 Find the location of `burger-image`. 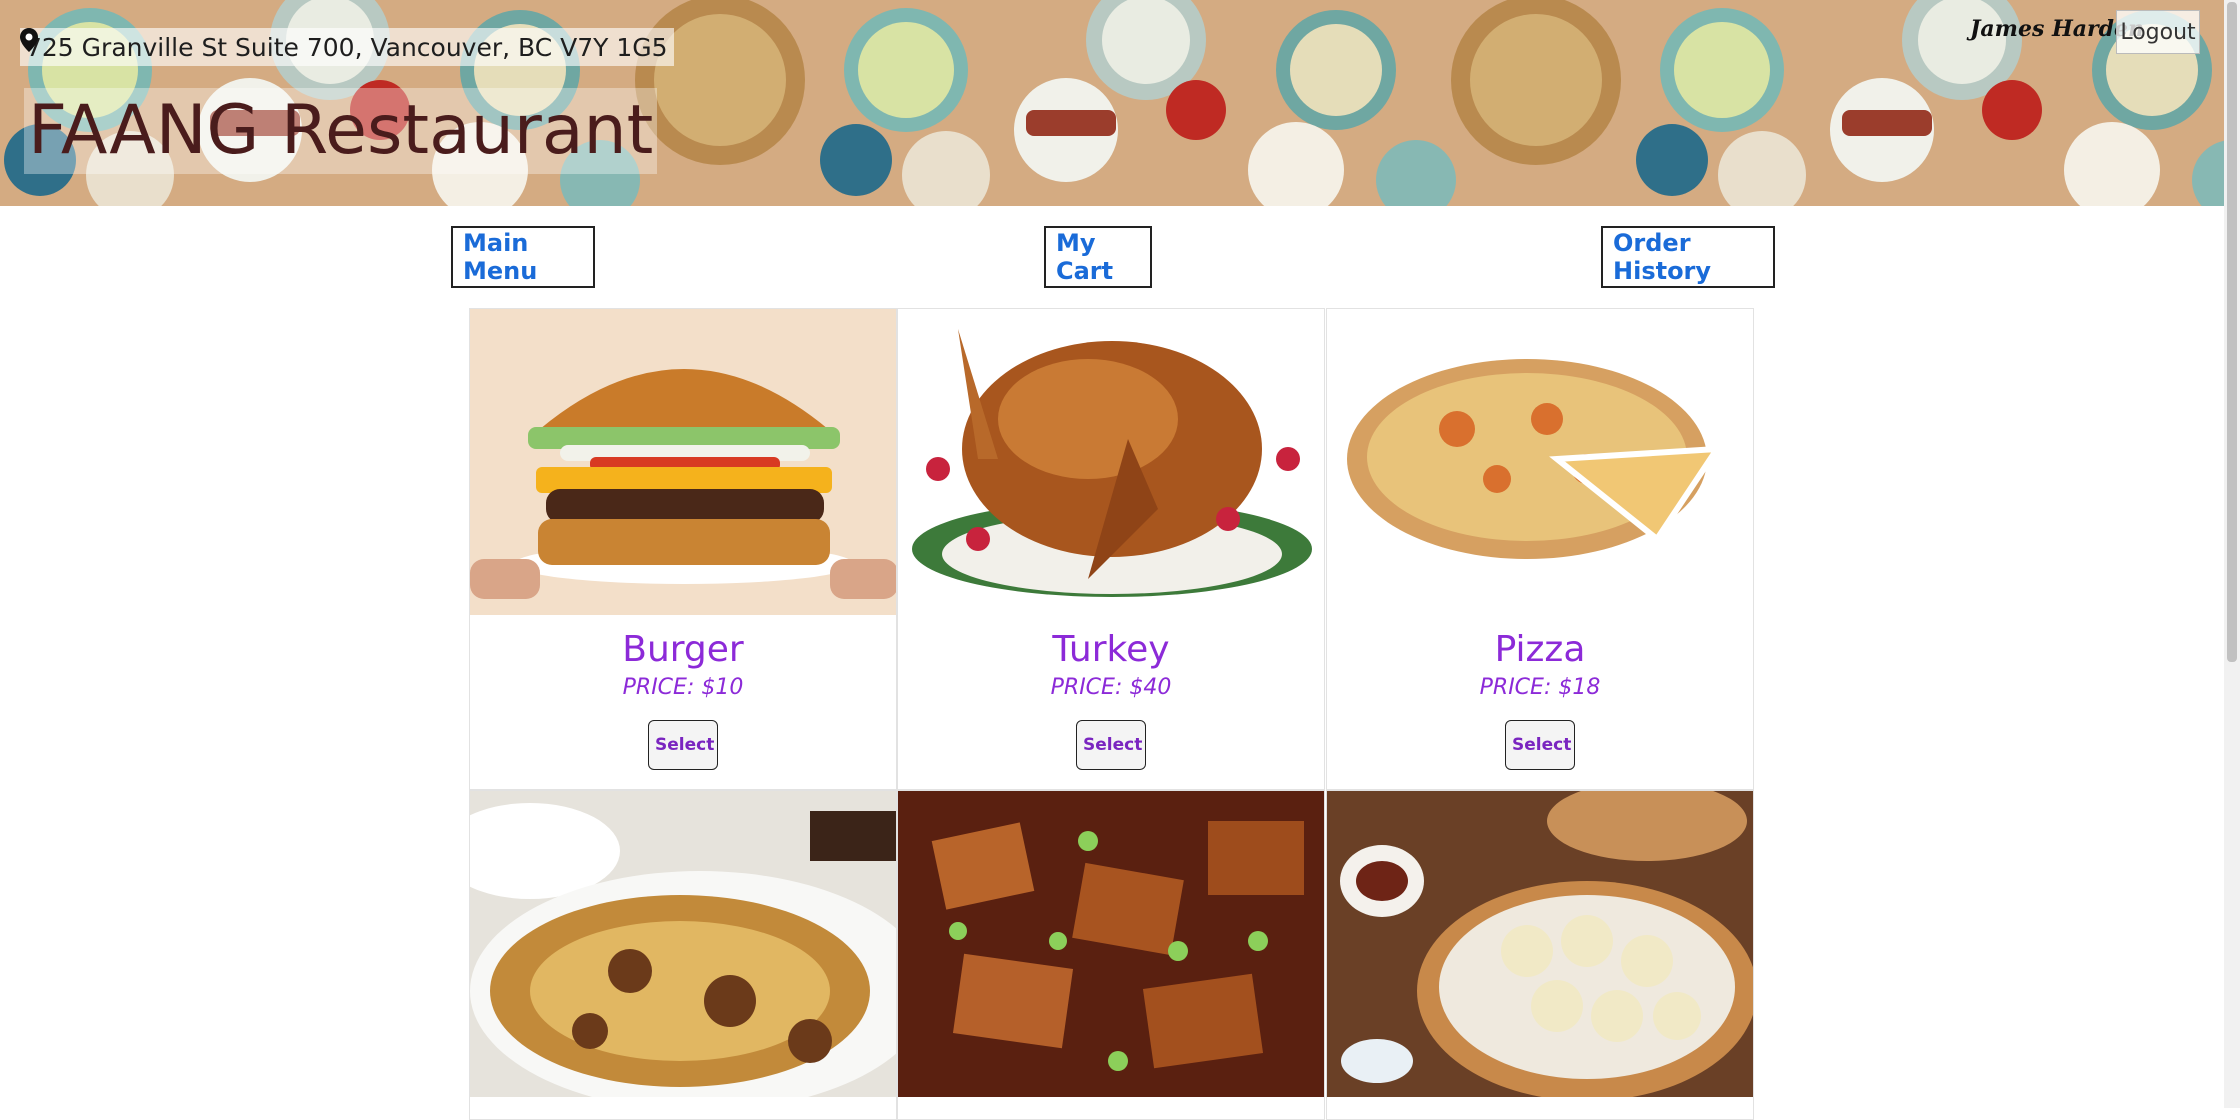

burger-image is located at coordinates (683, 462).